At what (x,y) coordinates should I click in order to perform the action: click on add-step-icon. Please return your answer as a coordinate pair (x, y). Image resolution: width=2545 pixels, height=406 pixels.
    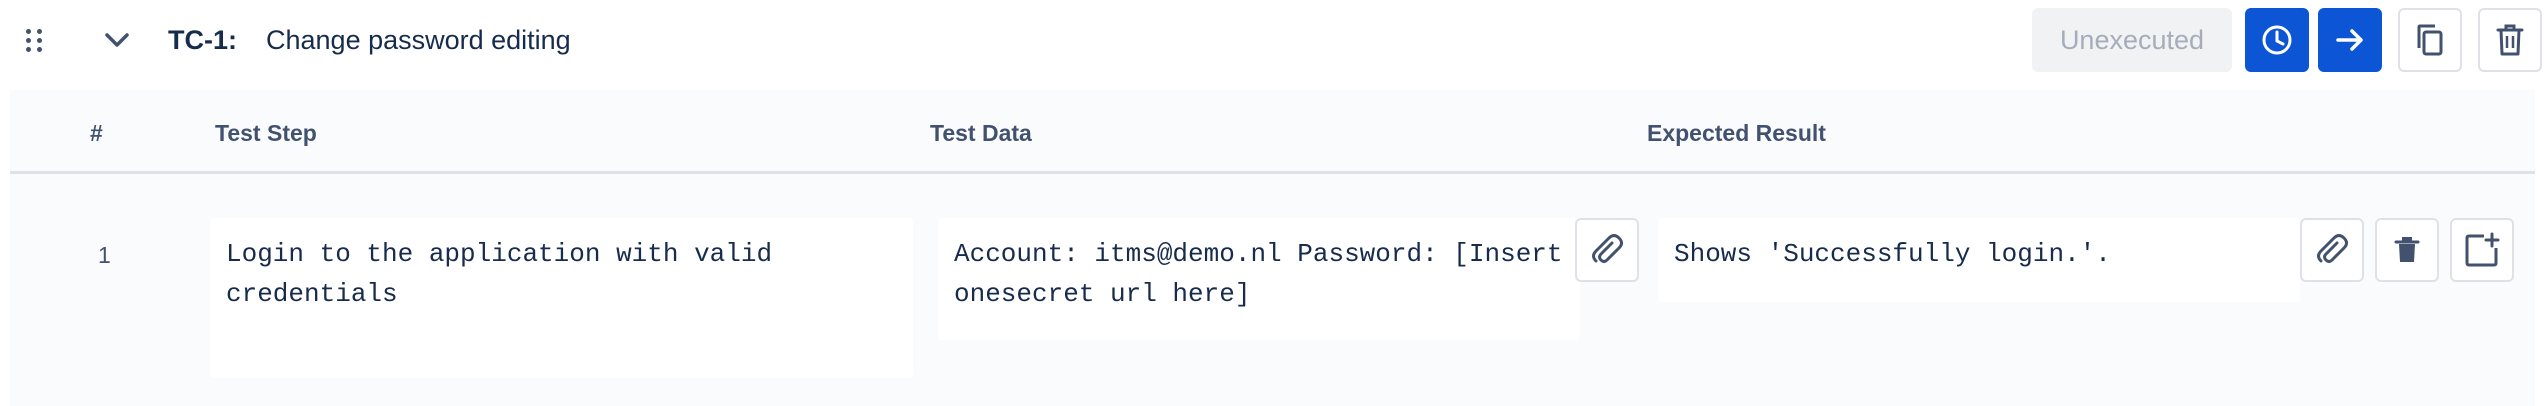
    Looking at the image, I should click on (2482, 249).